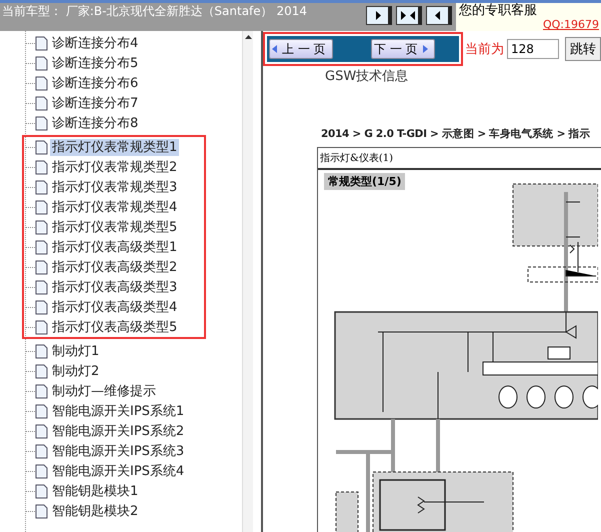  Describe the element at coordinates (95, 511) in the screenshot. I see `tree-item: 智能钥匙模块2` at that location.